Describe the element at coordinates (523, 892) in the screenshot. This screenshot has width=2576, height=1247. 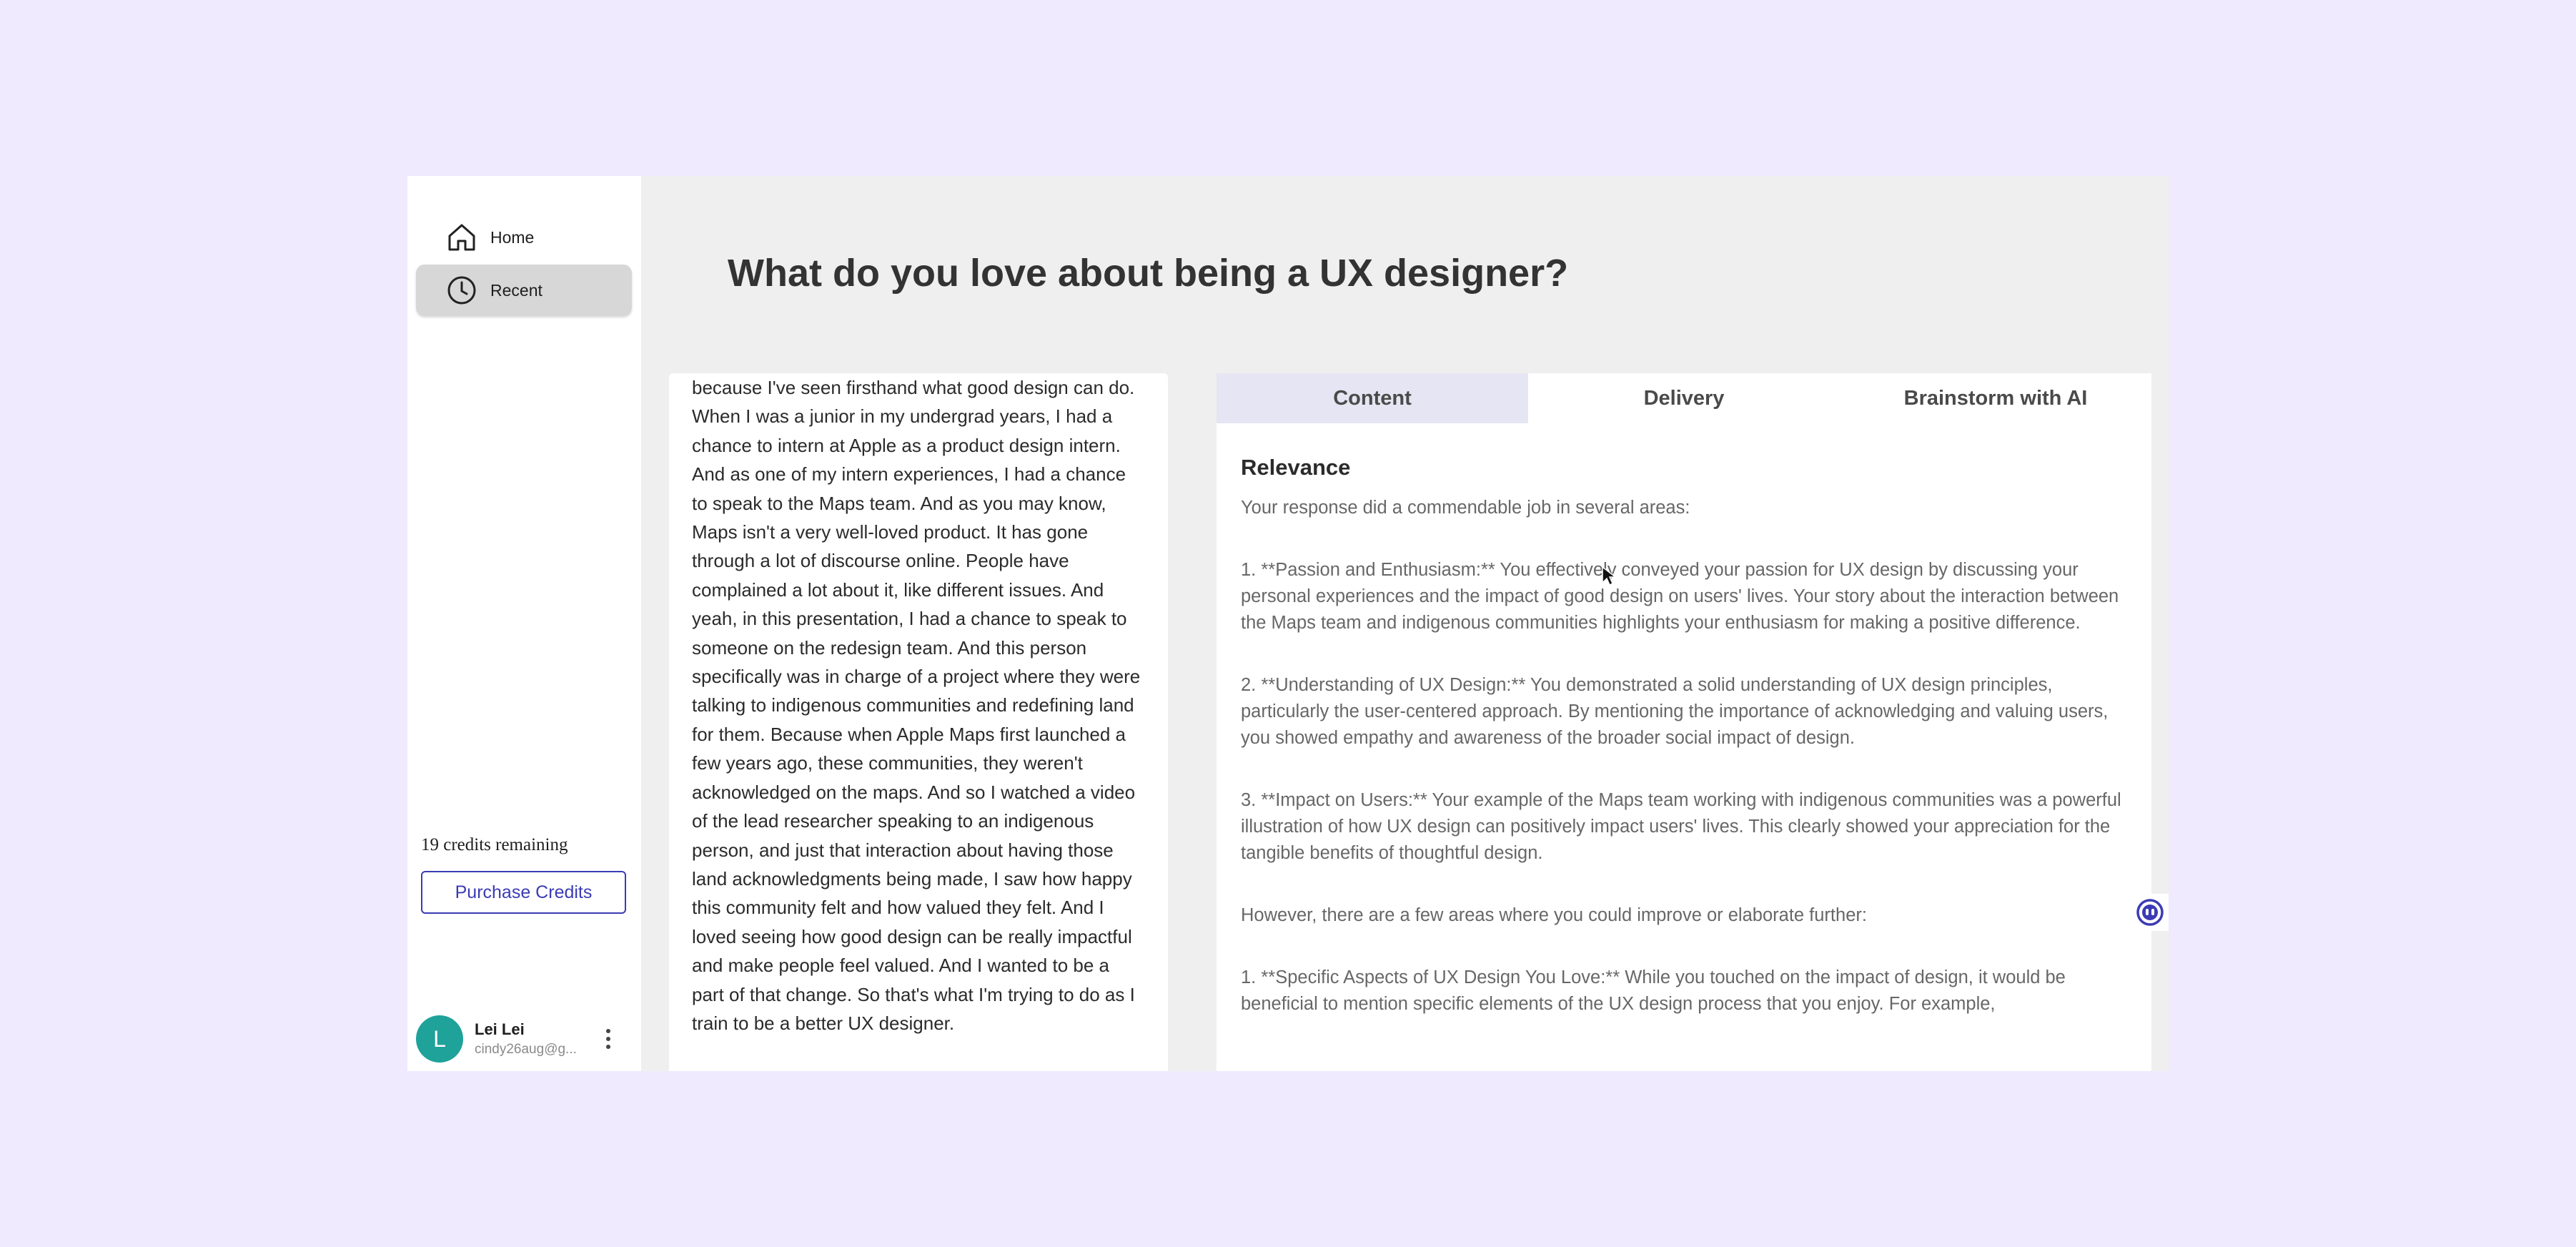
I see `purchase-credits-button: Purchase Credits` at that location.